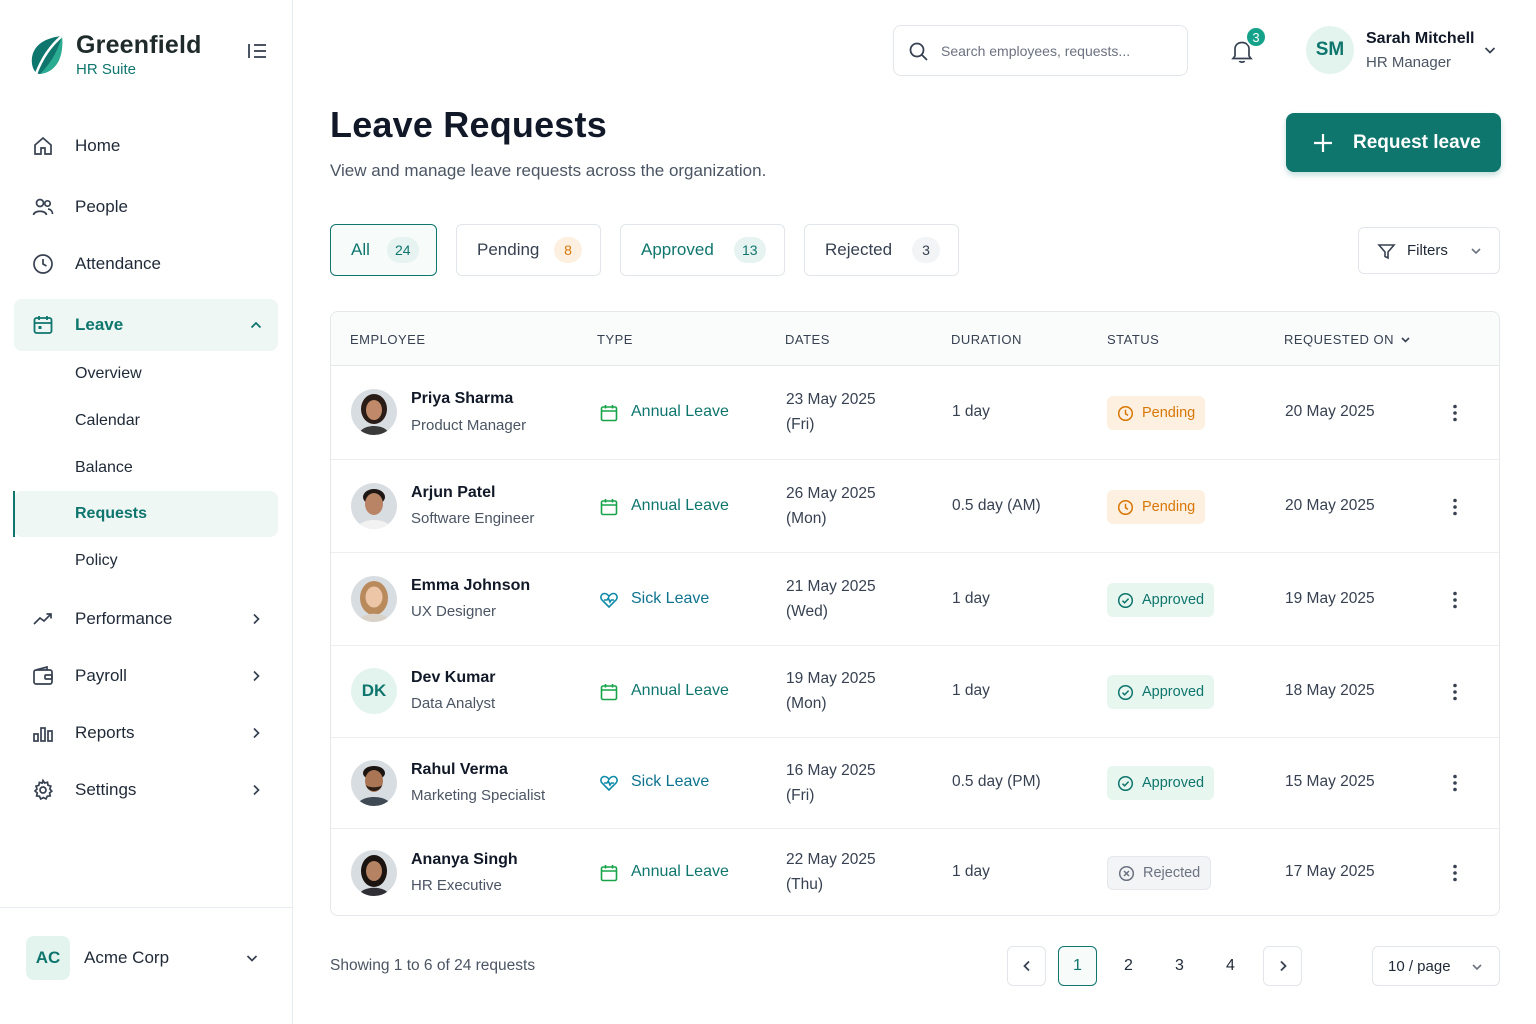 This screenshot has height=1024, width=1536. What do you see at coordinates (127, 957) in the screenshot?
I see `org-name: Acme Corp` at bounding box center [127, 957].